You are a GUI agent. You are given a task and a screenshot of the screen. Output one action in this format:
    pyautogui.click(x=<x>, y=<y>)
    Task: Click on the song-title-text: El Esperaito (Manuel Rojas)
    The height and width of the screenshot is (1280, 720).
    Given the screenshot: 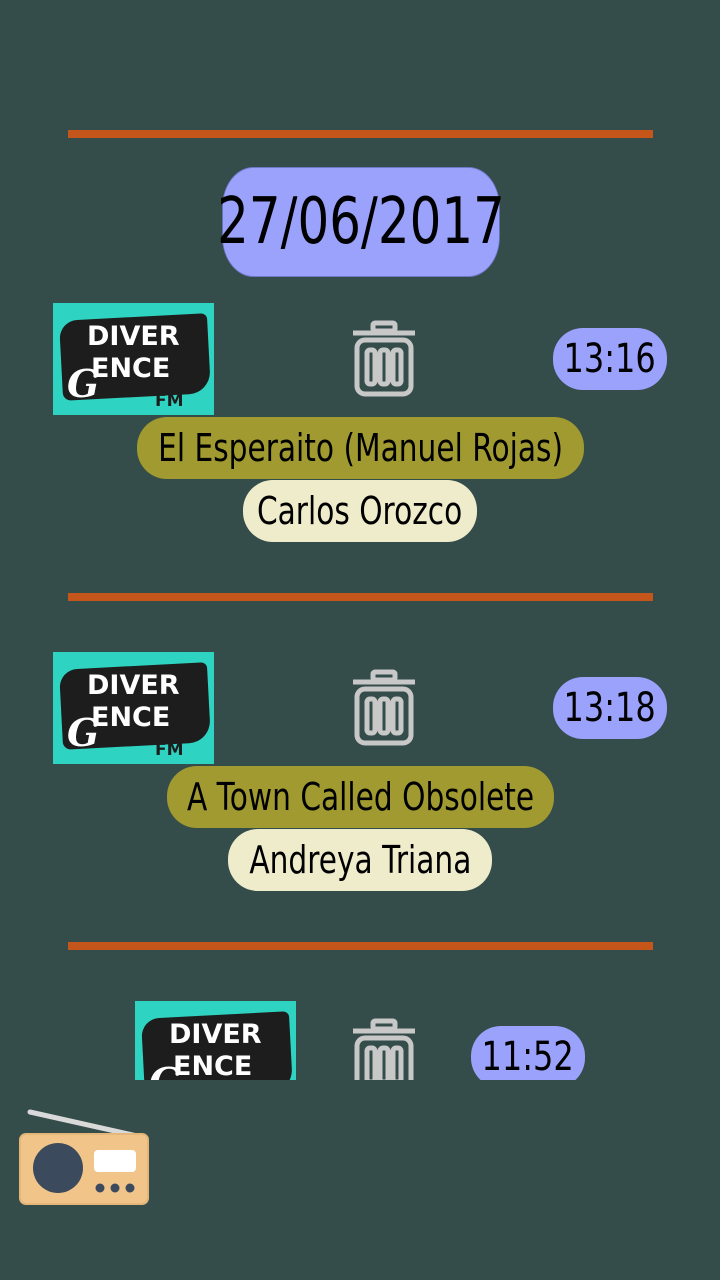 What is the action you would take?
    pyautogui.click(x=360, y=448)
    